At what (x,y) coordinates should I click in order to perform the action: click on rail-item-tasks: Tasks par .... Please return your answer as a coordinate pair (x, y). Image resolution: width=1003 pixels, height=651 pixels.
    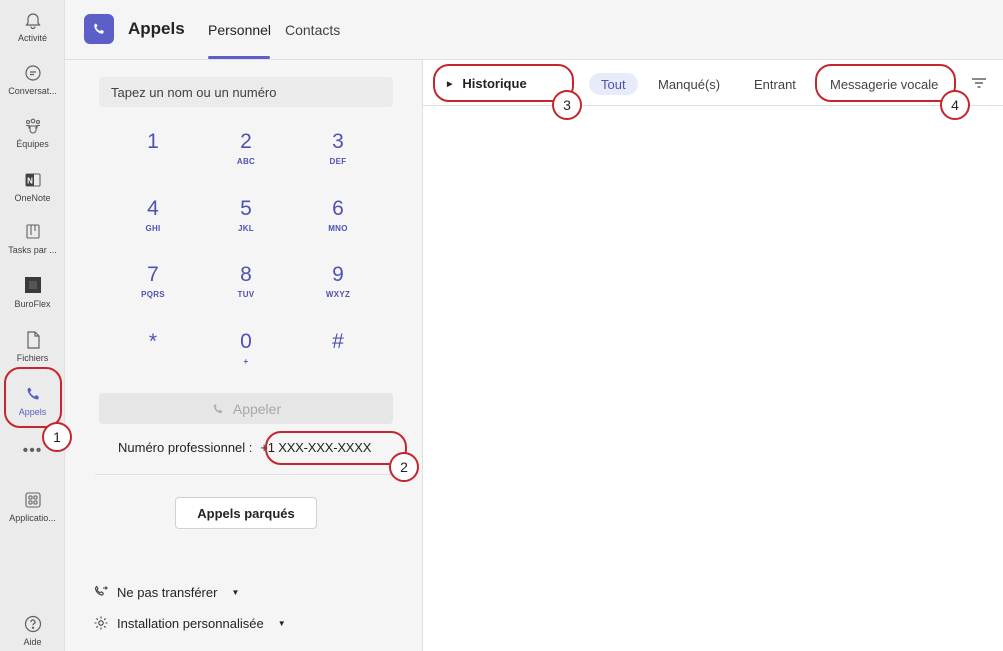
    Looking at the image, I should click on (32, 247).